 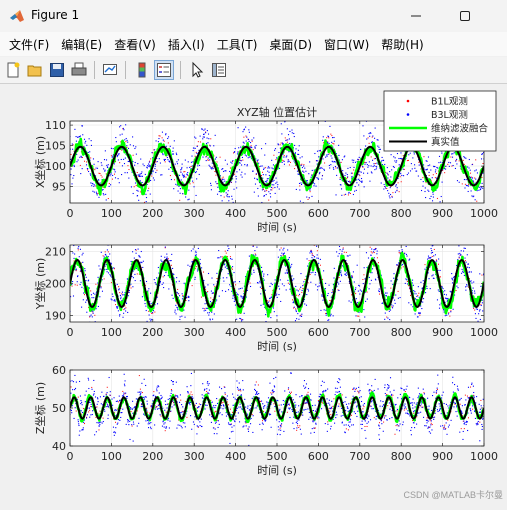 What do you see at coordinates (142, 70) in the screenshot?
I see `insert-colorbar-icon` at bounding box center [142, 70].